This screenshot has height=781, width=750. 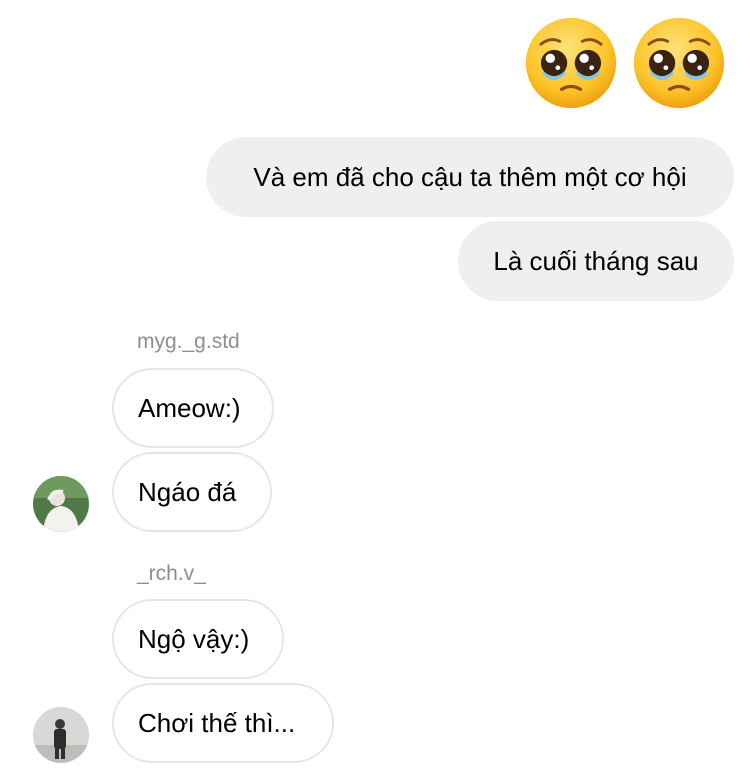 What do you see at coordinates (188, 342) in the screenshot?
I see `sender-username: myg._g.std` at bounding box center [188, 342].